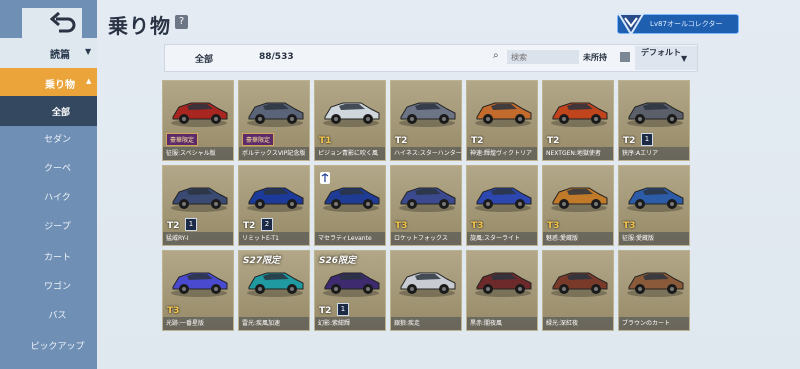 Image resolution: width=800 pixels, height=369 pixels. I want to click on vehicle-name: 神速:輝煌ヴィクトリア, so click(502, 153).